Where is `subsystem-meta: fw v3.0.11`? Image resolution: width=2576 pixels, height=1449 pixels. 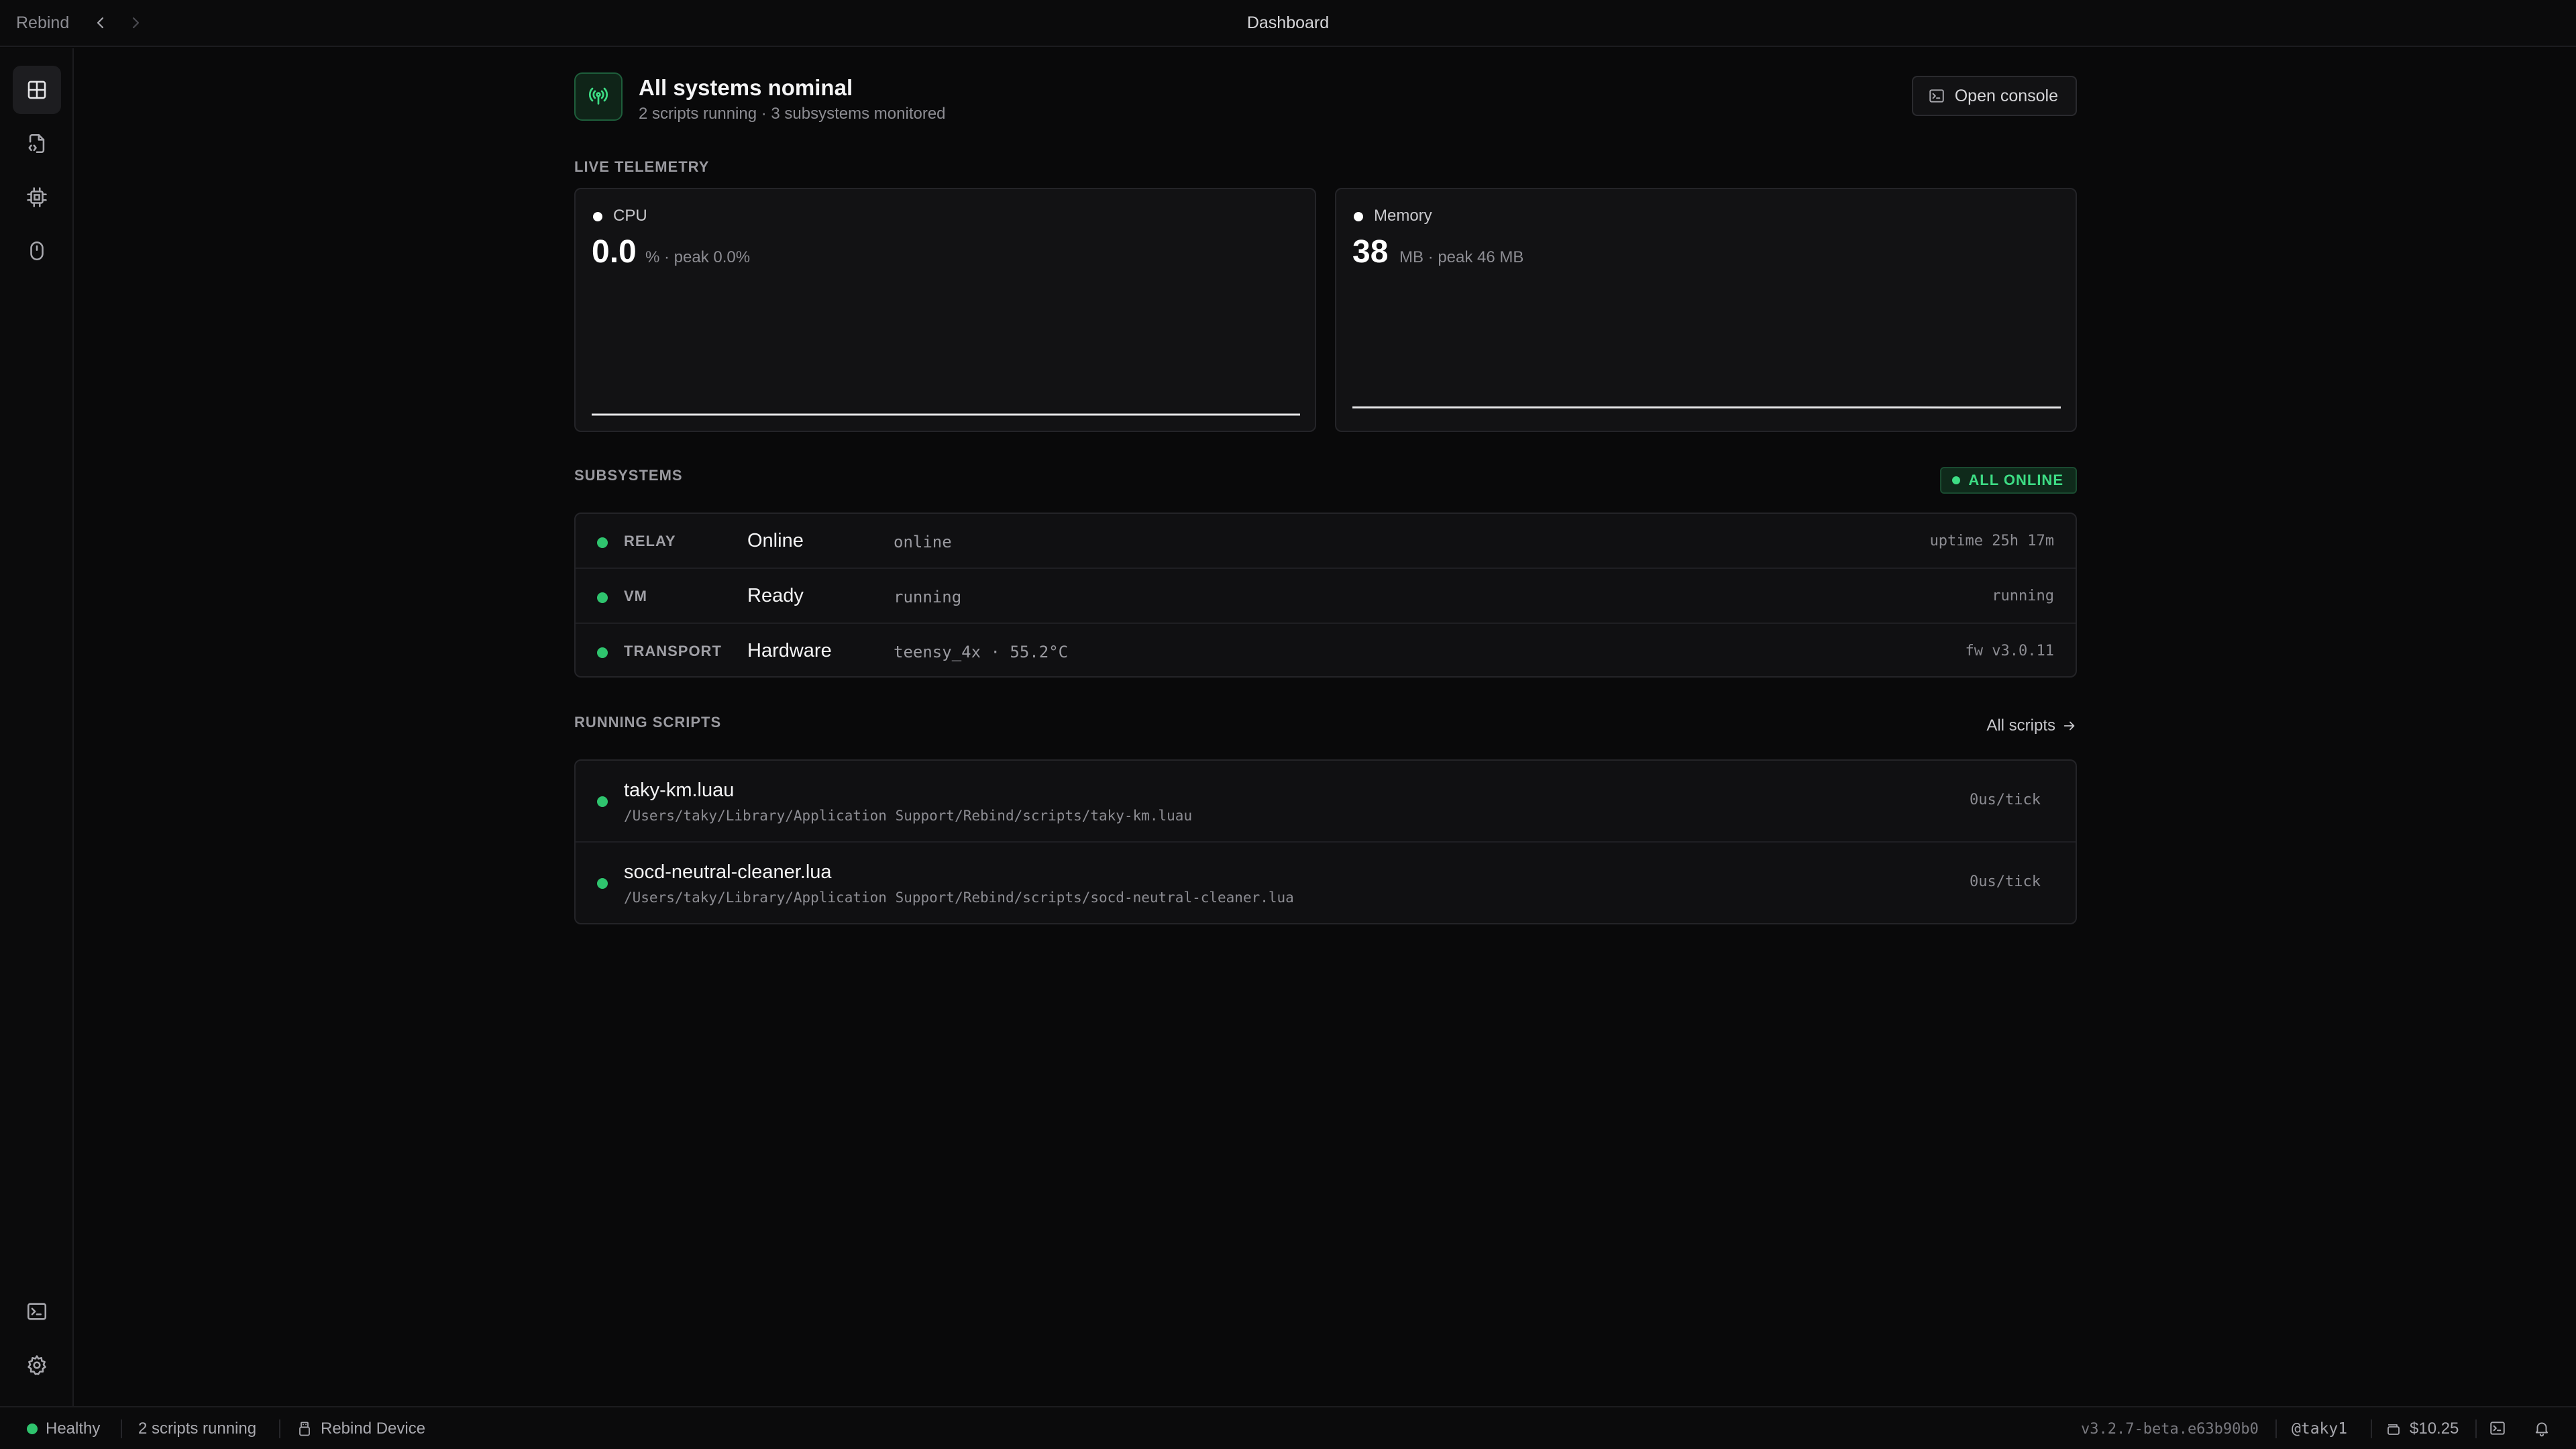 subsystem-meta: fw v3.0.11 is located at coordinates (2009, 651).